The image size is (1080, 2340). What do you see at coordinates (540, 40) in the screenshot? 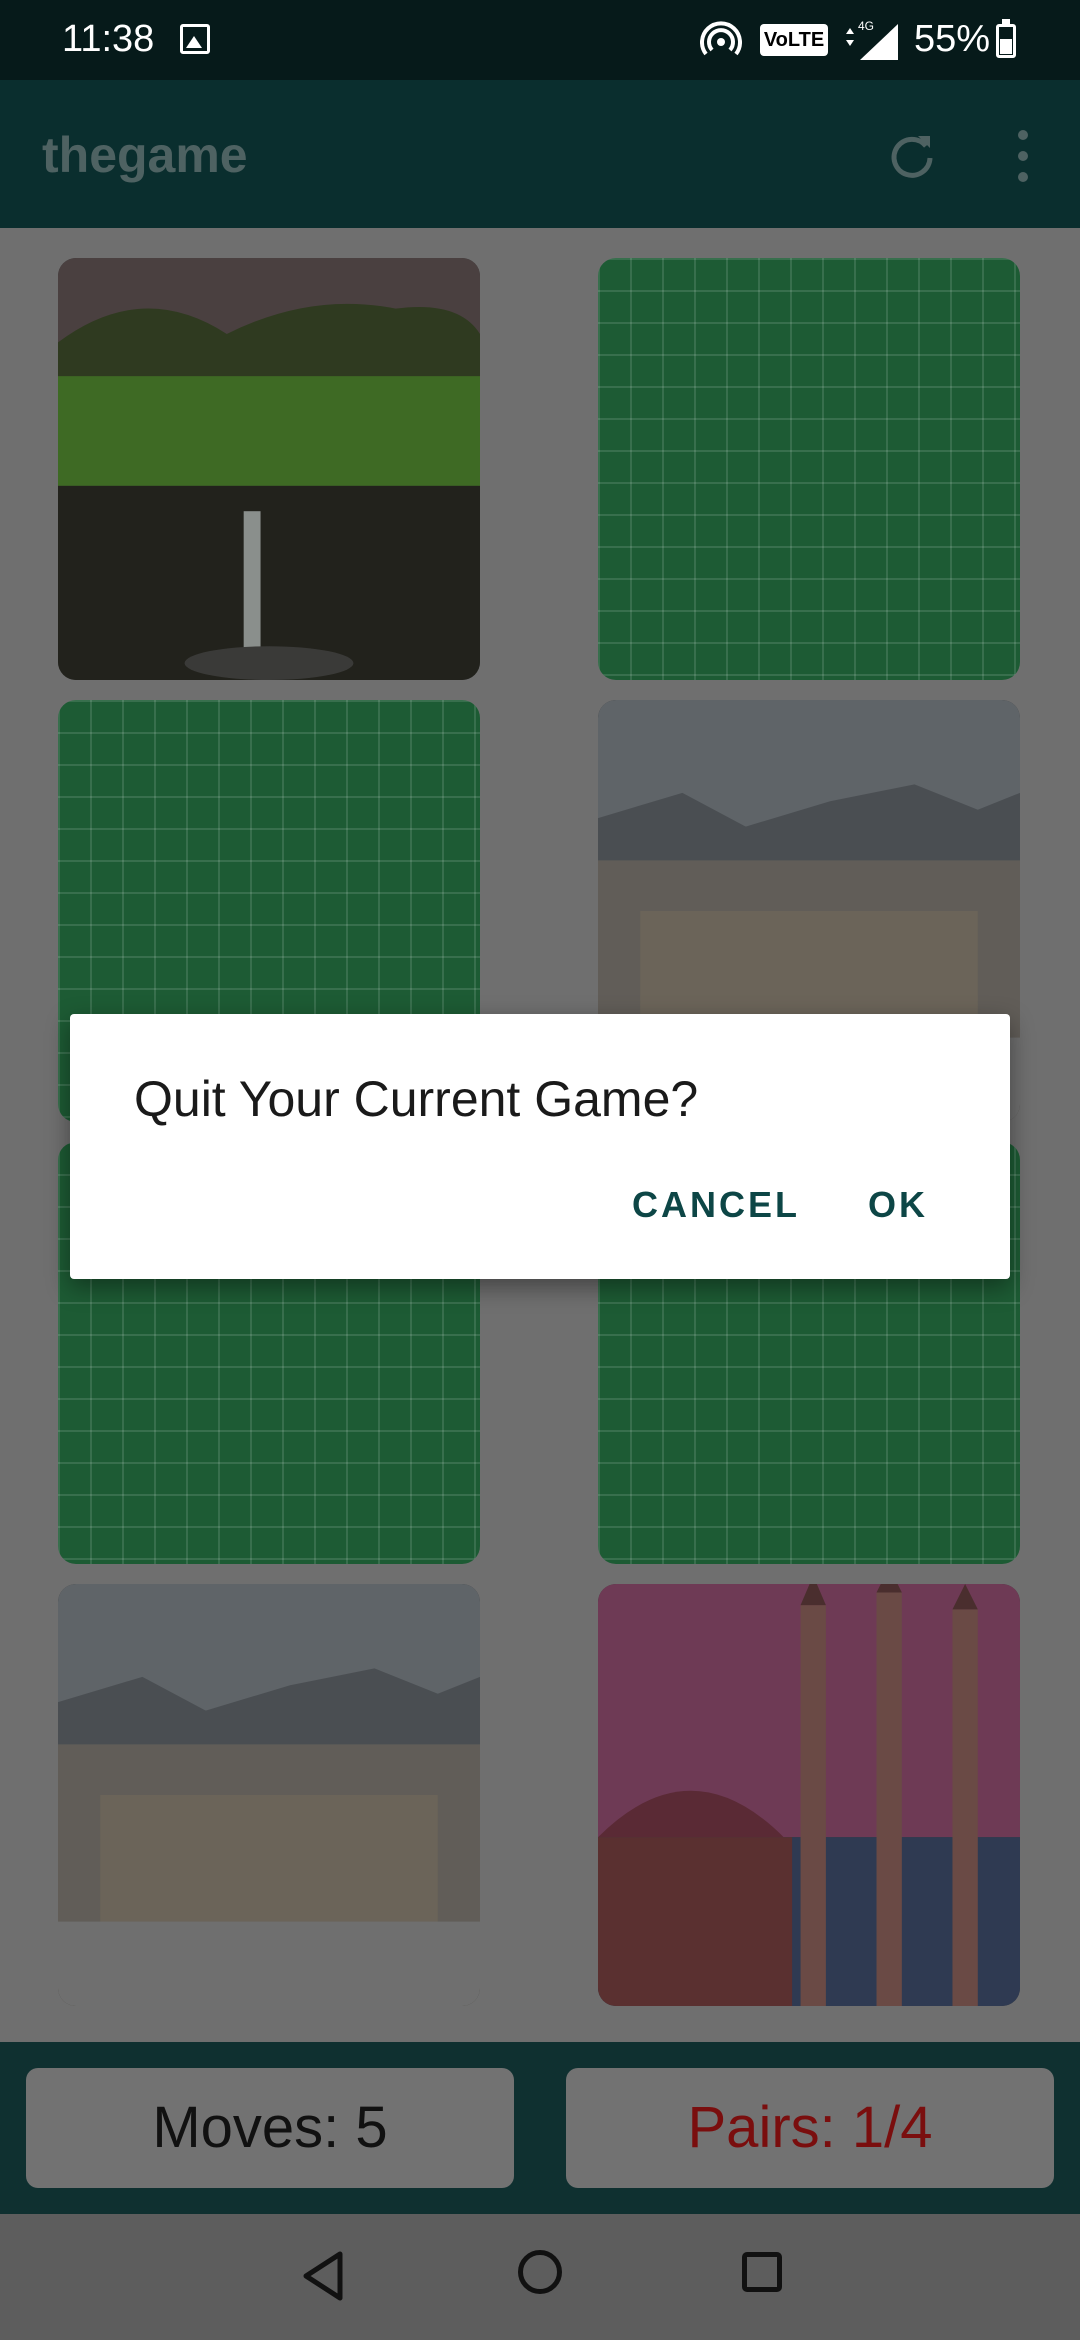
I see `status-bar: 11:38 VoLTE 4G 55%` at bounding box center [540, 40].